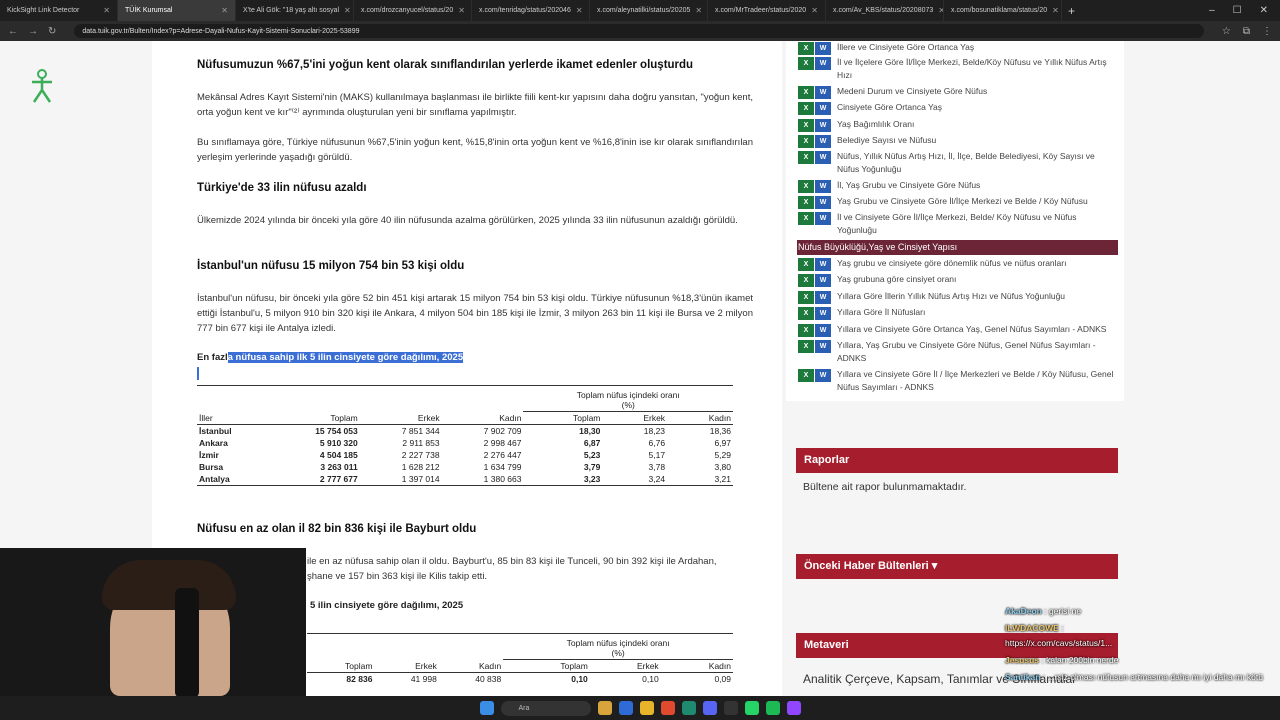  What do you see at coordinates (646, 708) in the screenshot?
I see `file-explorer-icon` at bounding box center [646, 708].